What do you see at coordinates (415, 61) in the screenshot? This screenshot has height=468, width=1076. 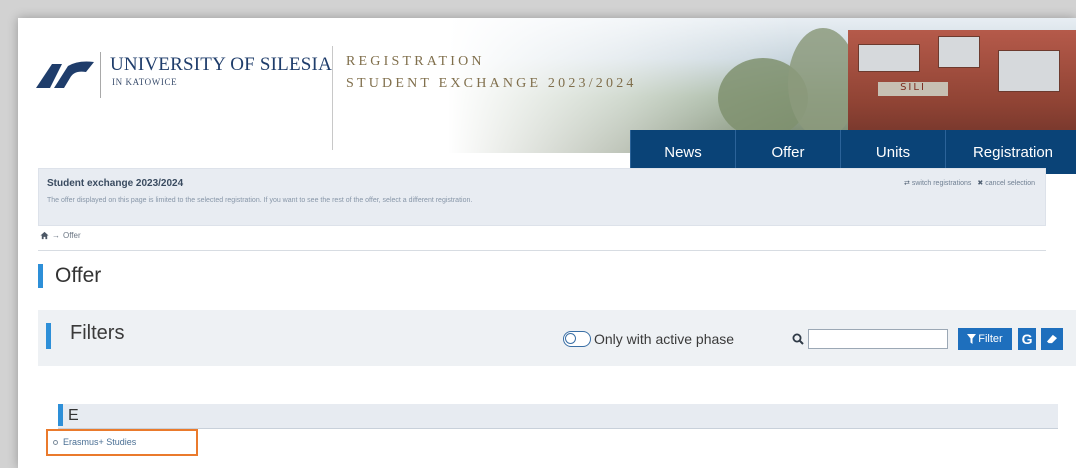 I see `registration-label: REGISTRATION` at bounding box center [415, 61].